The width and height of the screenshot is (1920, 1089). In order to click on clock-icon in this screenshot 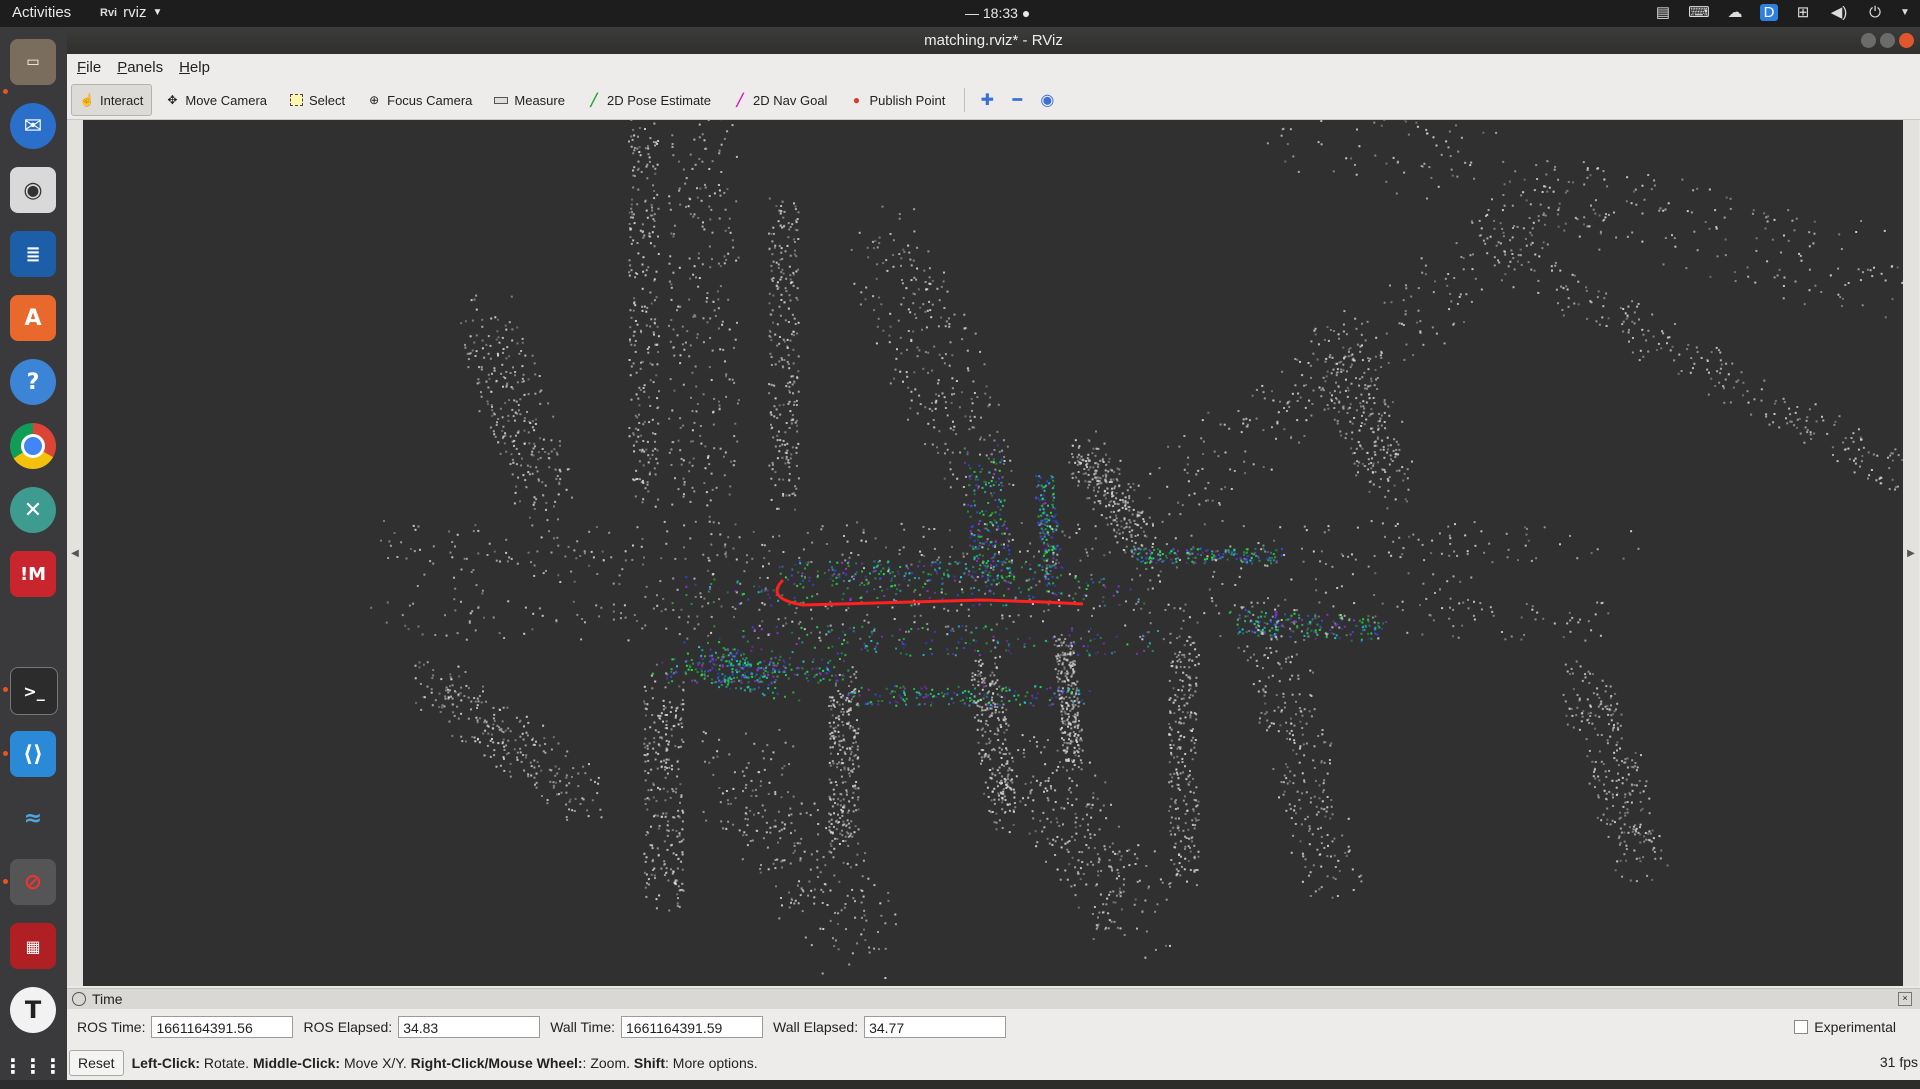, I will do `click(79, 999)`.